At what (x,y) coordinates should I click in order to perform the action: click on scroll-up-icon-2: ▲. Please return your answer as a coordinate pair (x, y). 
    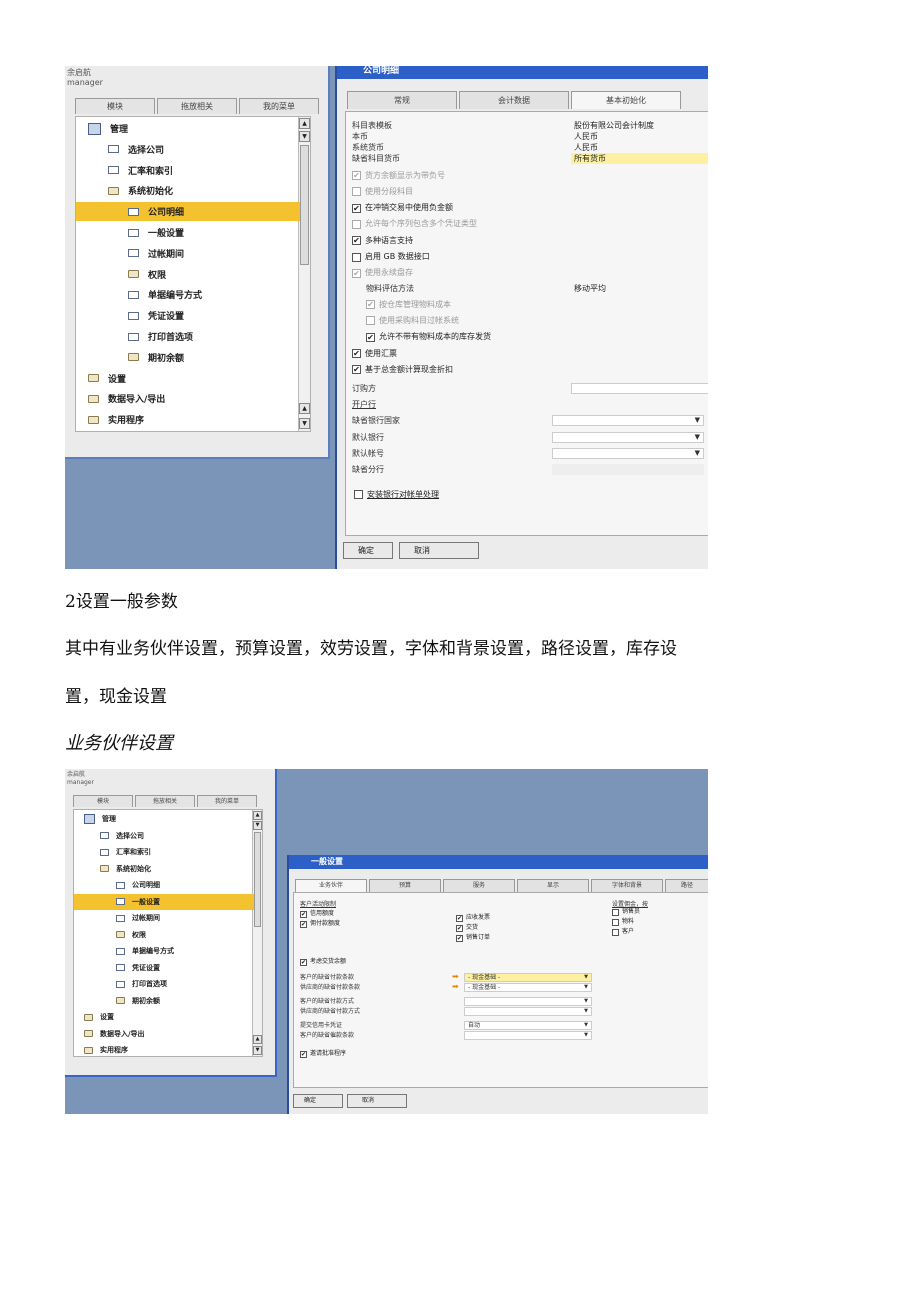
    Looking at the image, I should click on (257, 815).